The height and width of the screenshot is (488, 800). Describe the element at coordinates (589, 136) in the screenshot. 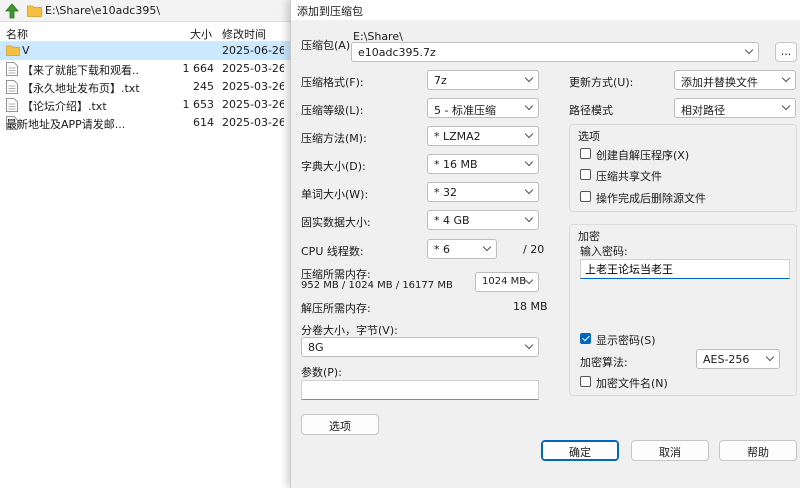

I see `options-group-title: 选项` at that location.